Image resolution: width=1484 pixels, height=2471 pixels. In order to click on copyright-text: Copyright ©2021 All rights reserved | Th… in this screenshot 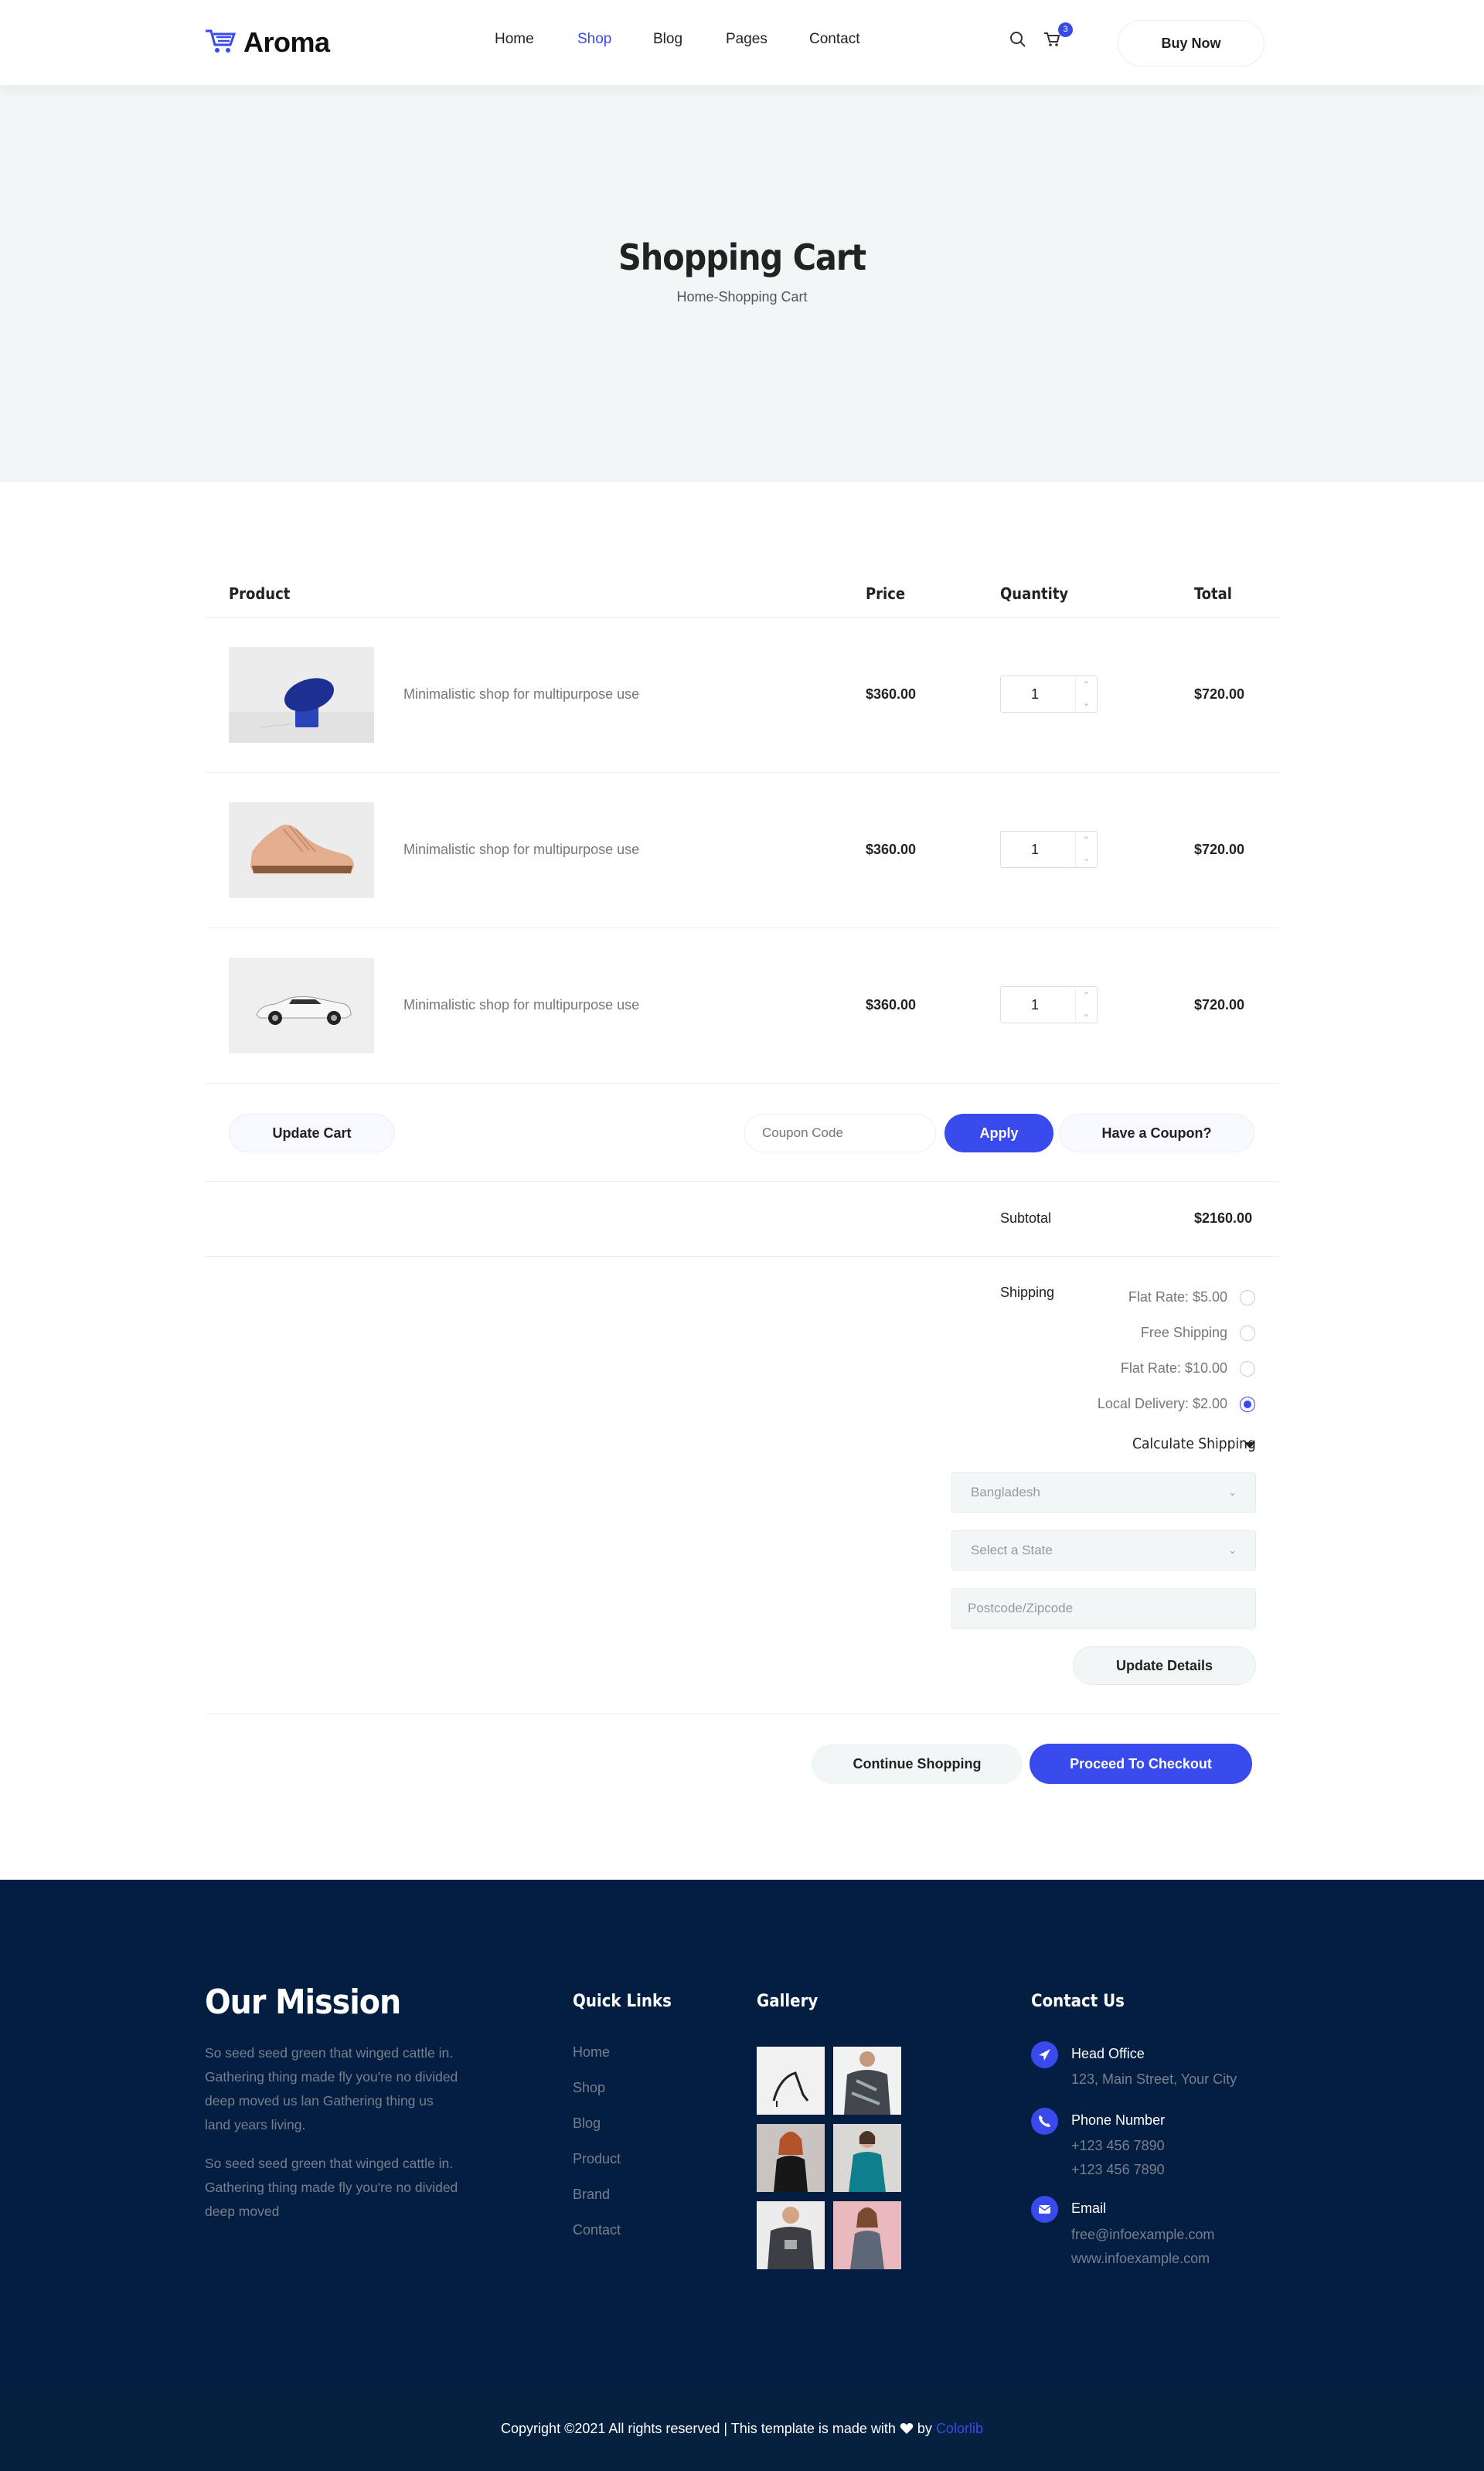, I will do `click(742, 2429)`.